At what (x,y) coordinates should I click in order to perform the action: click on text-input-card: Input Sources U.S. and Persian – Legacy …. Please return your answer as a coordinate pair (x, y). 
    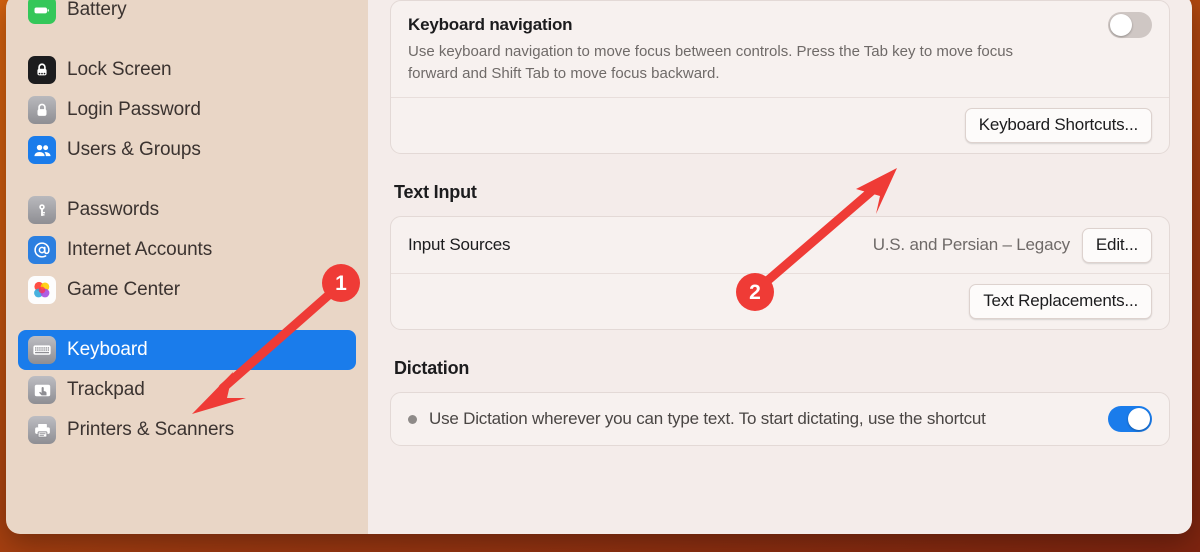
    Looking at the image, I should click on (780, 273).